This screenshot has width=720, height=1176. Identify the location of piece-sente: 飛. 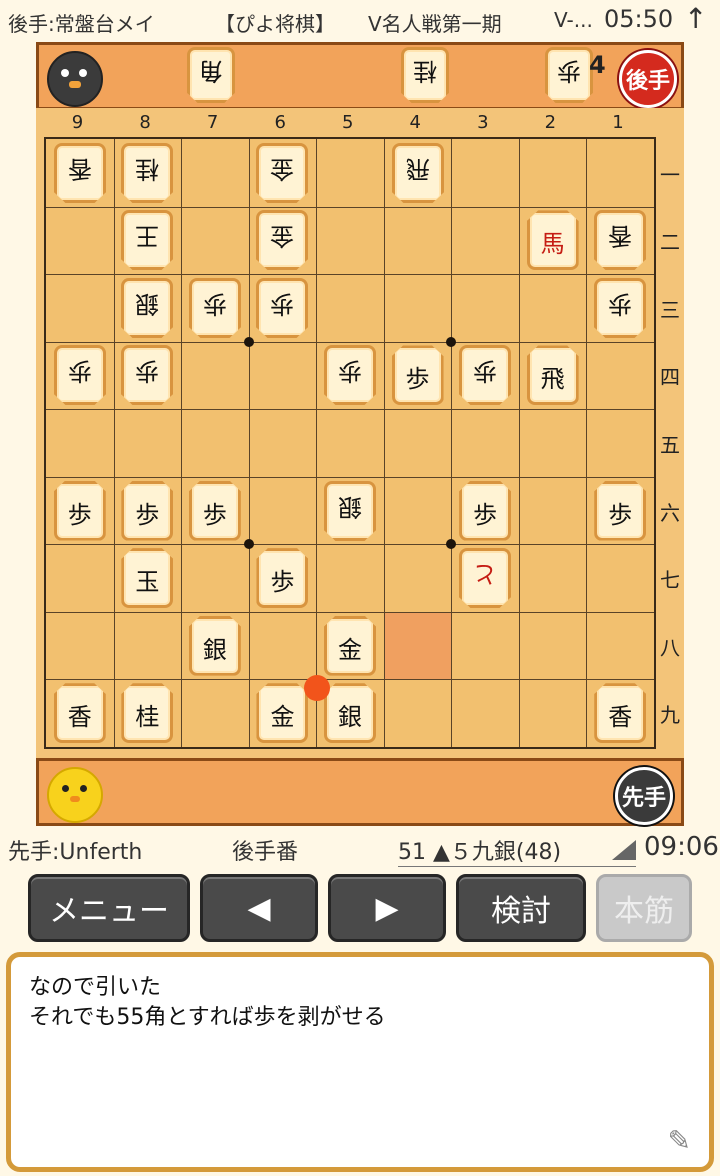
(552, 375).